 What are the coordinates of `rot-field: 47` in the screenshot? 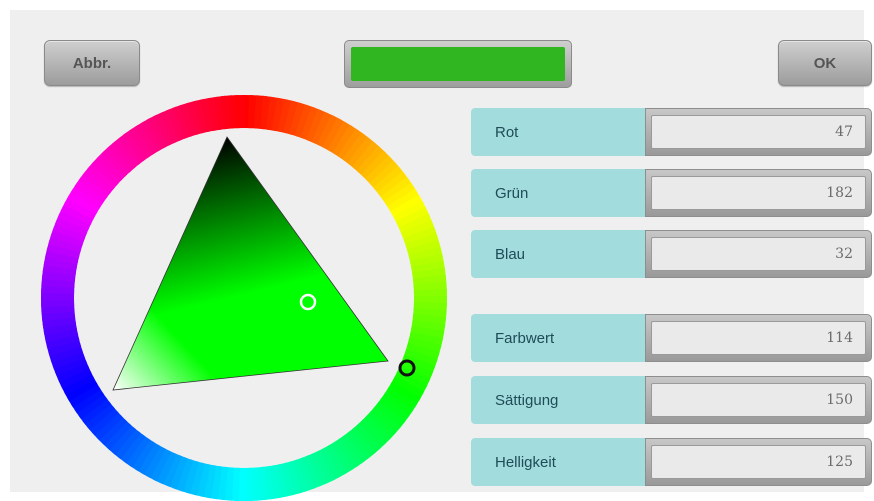 It's located at (758, 132).